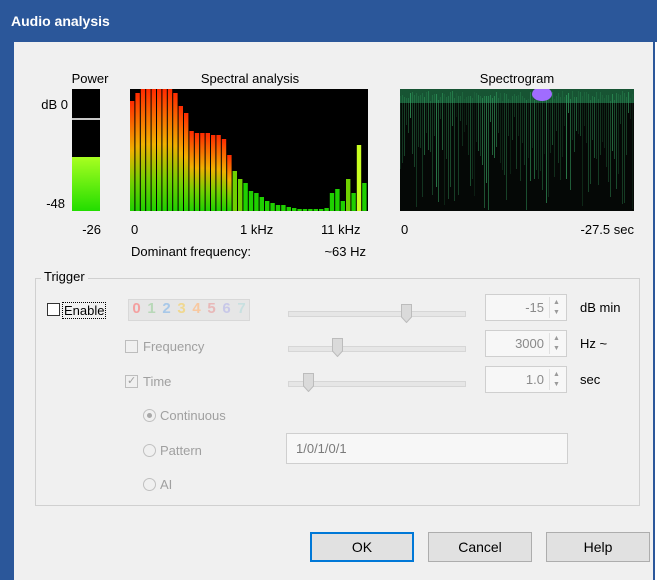 The width and height of the screenshot is (657, 580). I want to click on frequency-spin-value: 3000, so click(529, 343).